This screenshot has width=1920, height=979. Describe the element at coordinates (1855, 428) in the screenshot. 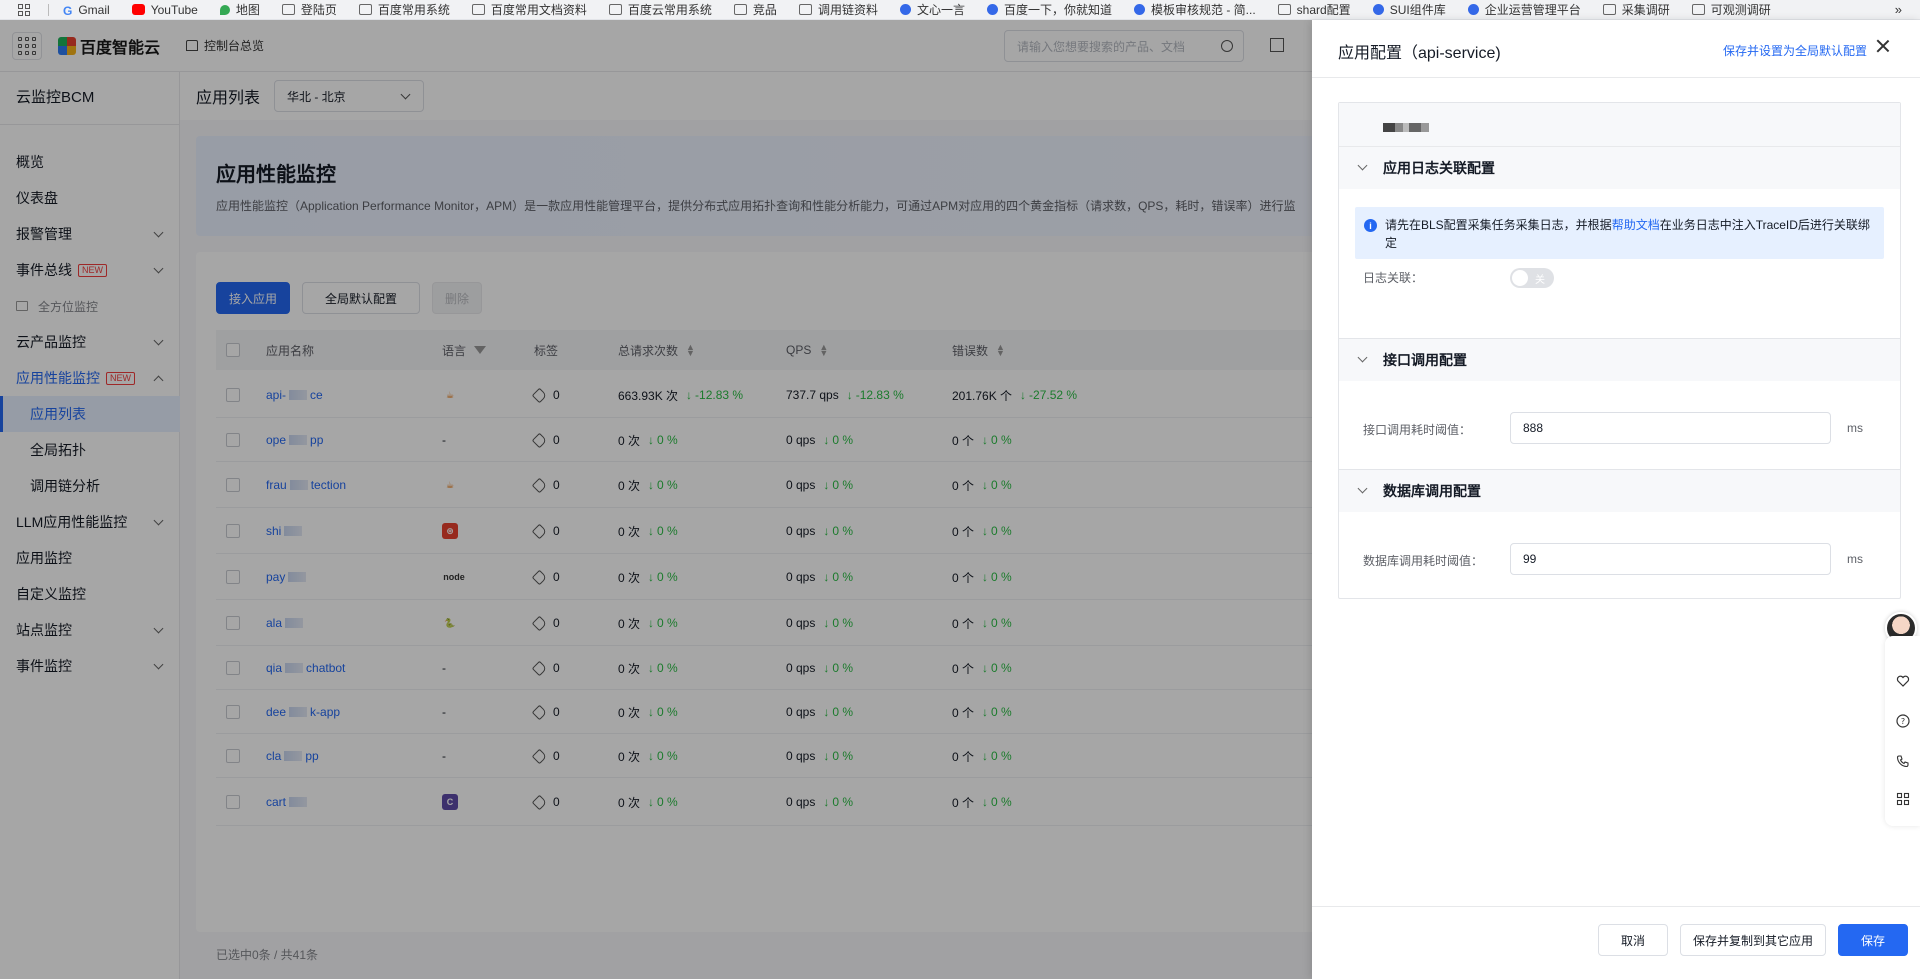

I see `api-threshold-unit: ms` at that location.